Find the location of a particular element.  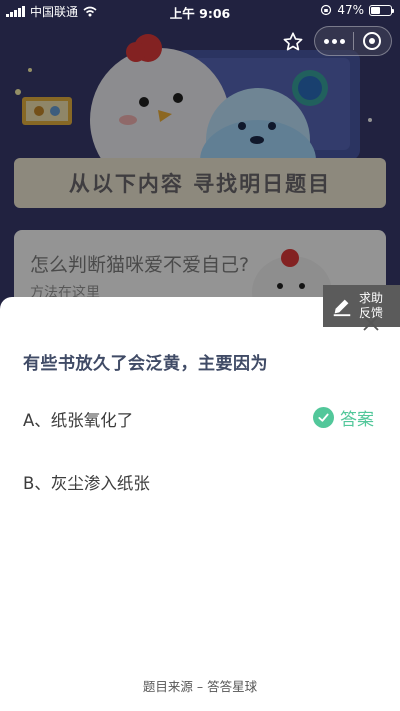

pencil-icon is located at coordinates (342, 308).